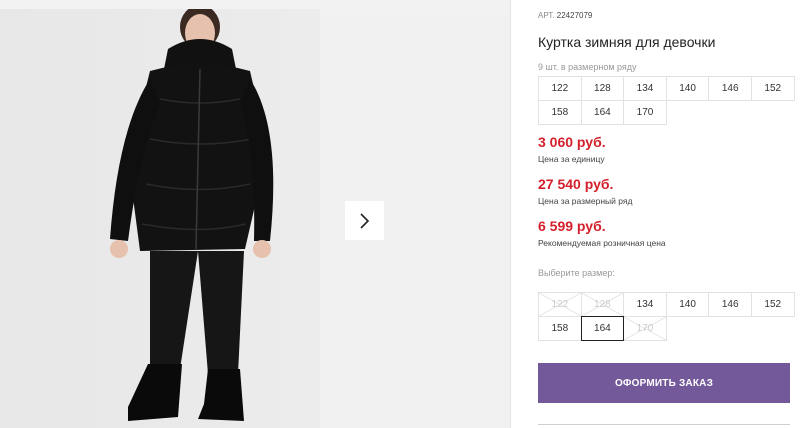  I want to click on size-option-140: 140, so click(687, 304).